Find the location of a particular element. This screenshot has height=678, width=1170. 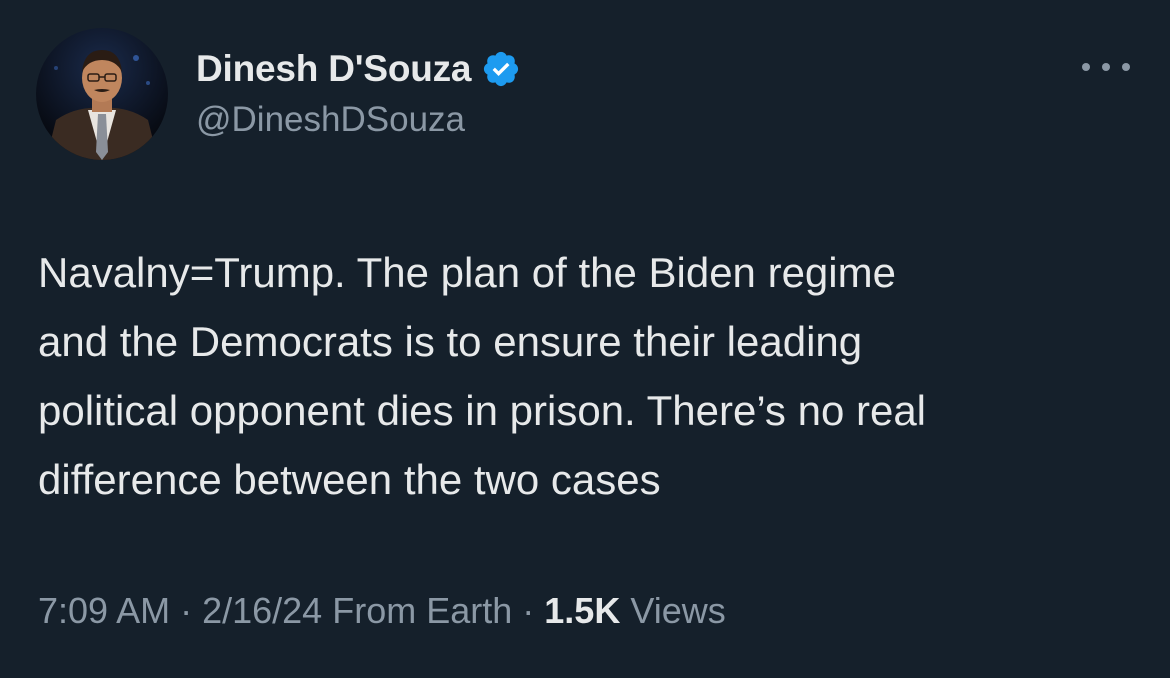

tweet-time: 7:09 AM is located at coordinates (104, 611).